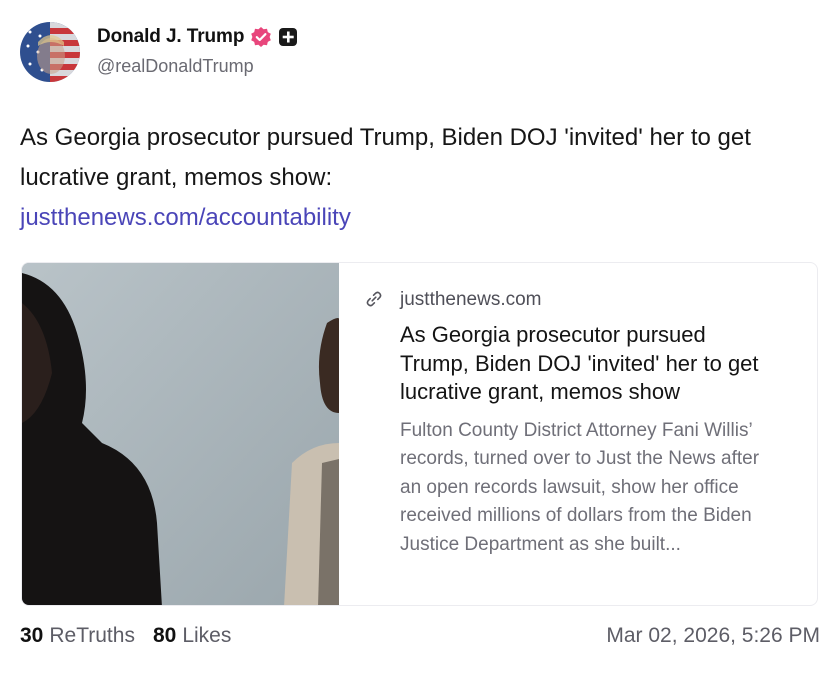 This screenshot has height=680, width=840. I want to click on post-header: Donald J. Trump @realDonaldTrump, so click(159, 53).